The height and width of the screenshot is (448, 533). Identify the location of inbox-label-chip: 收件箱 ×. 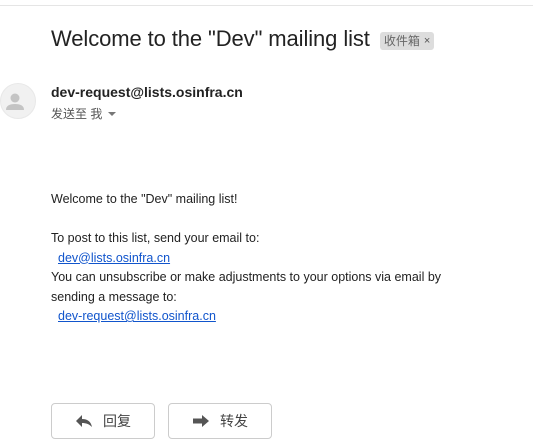
(407, 40).